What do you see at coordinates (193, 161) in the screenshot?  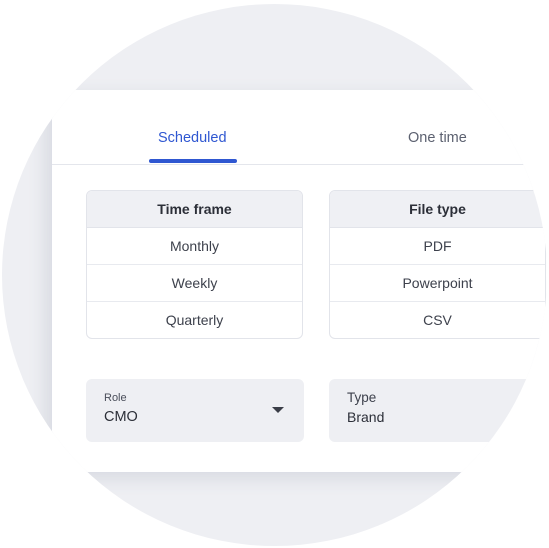 I see `active-tab-indicator` at bounding box center [193, 161].